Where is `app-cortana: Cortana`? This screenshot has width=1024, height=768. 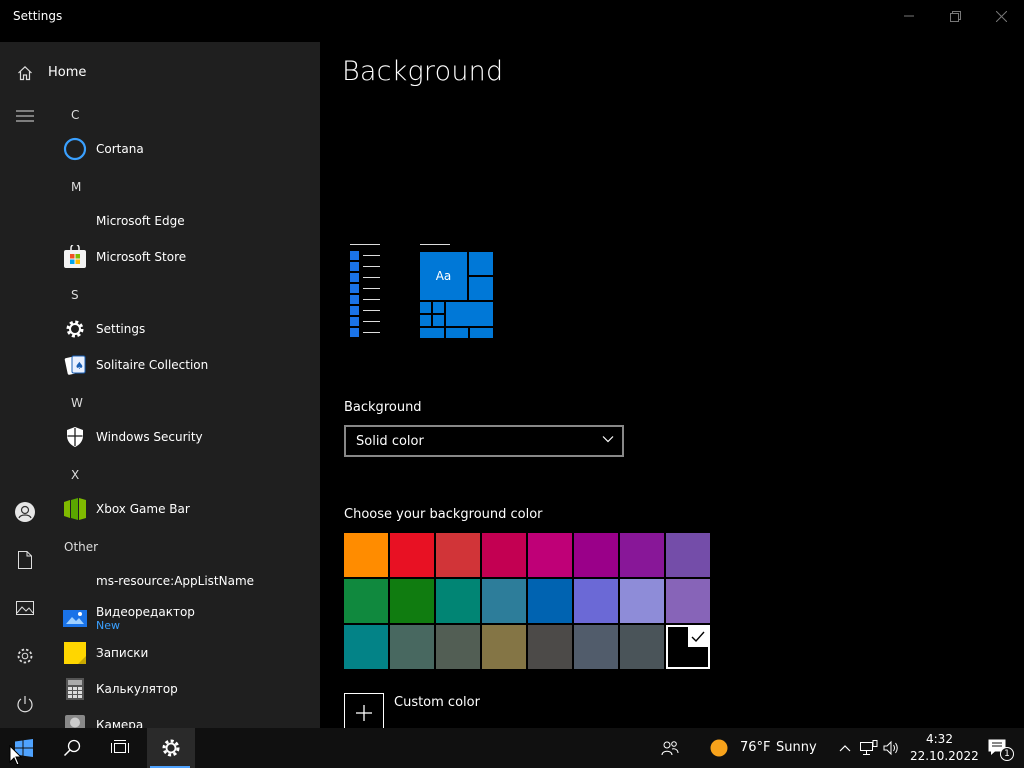 app-cortana: Cortana is located at coordinates (187, 149).